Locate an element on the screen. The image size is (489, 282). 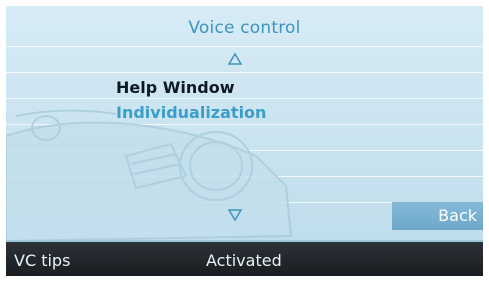
vc-tips-button: VC tips is located at coordinates (42, 260).